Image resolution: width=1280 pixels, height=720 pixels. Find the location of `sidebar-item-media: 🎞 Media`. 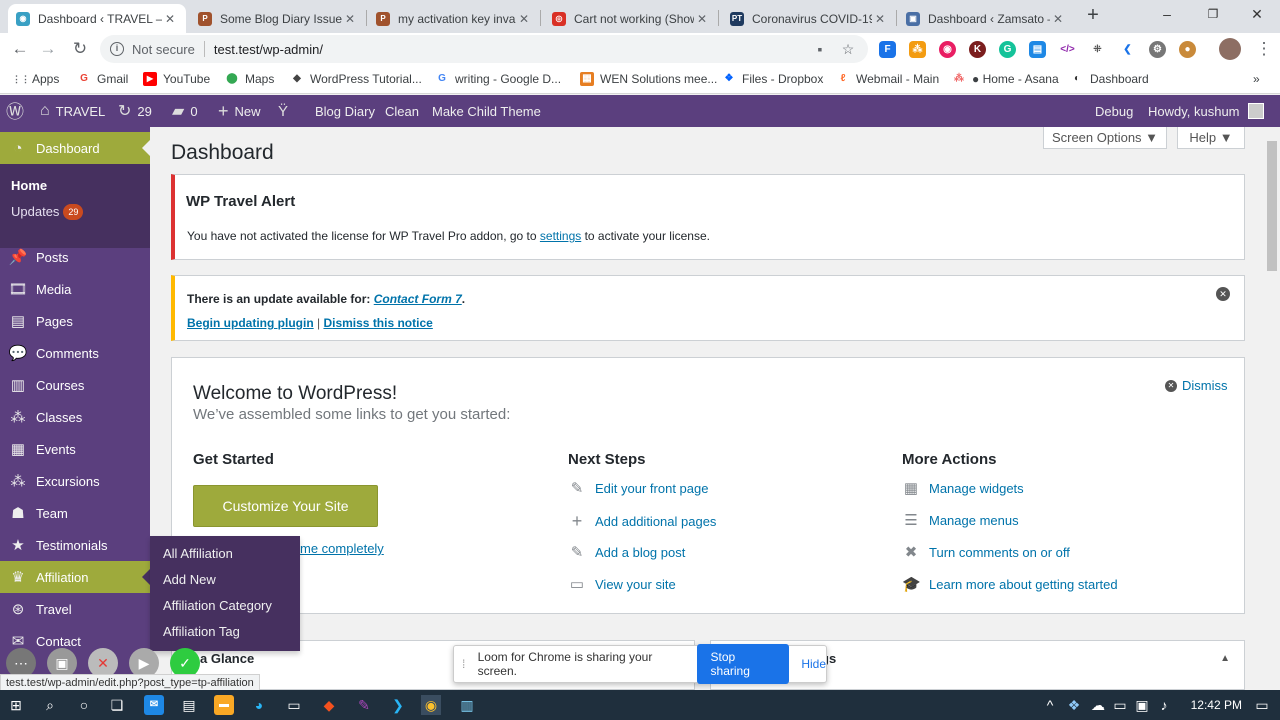

sidebar-item-media: 🎞 Media is located at coordinates (75, 289).